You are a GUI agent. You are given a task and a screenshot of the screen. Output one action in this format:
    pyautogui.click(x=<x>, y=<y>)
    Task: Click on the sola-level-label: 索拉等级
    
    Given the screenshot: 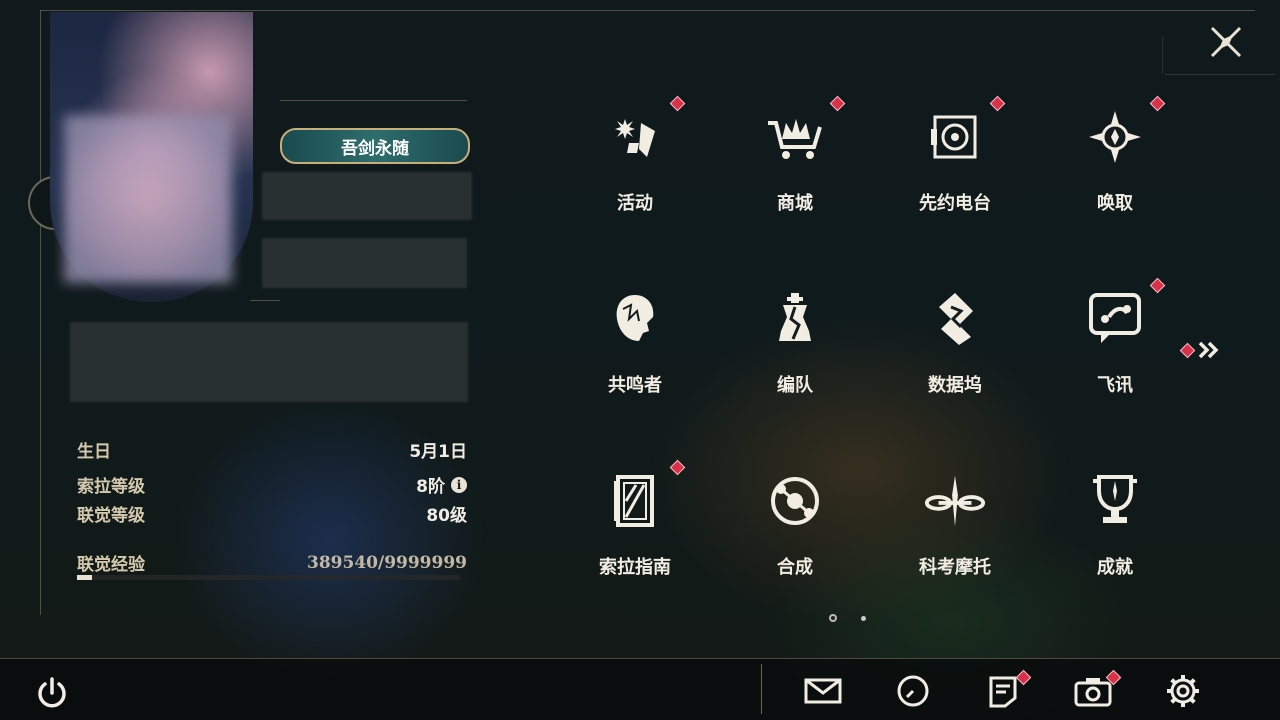 What is the action you would take?
    pyautogui.click(x=111, y=487)
    